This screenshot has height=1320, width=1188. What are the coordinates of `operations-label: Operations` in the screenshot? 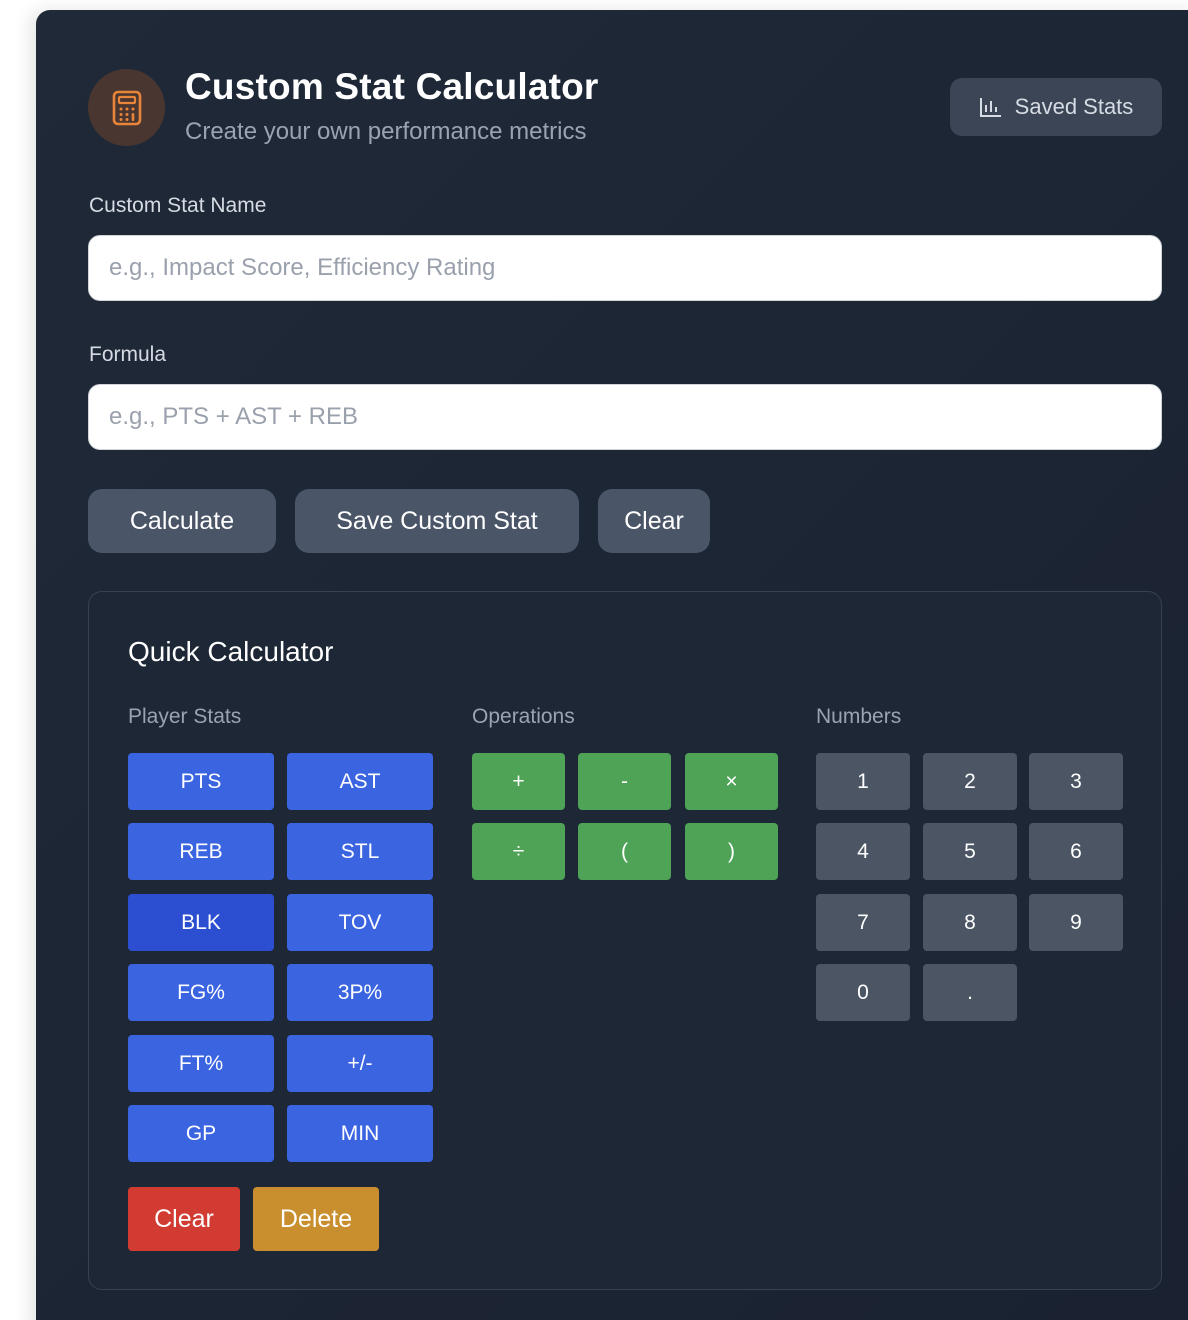 It's located at (523, 716).